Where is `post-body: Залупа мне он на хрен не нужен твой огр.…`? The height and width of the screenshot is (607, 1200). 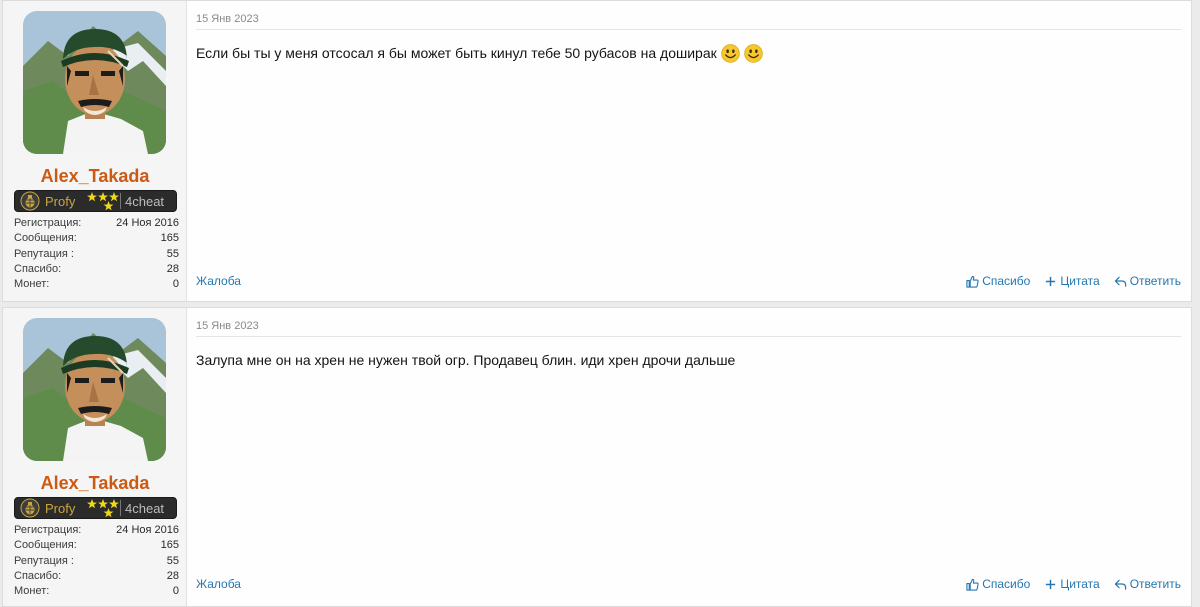 post-body: Залупа мне он на хрен не нужен твой огр.… is located at coordinates (688, 360).